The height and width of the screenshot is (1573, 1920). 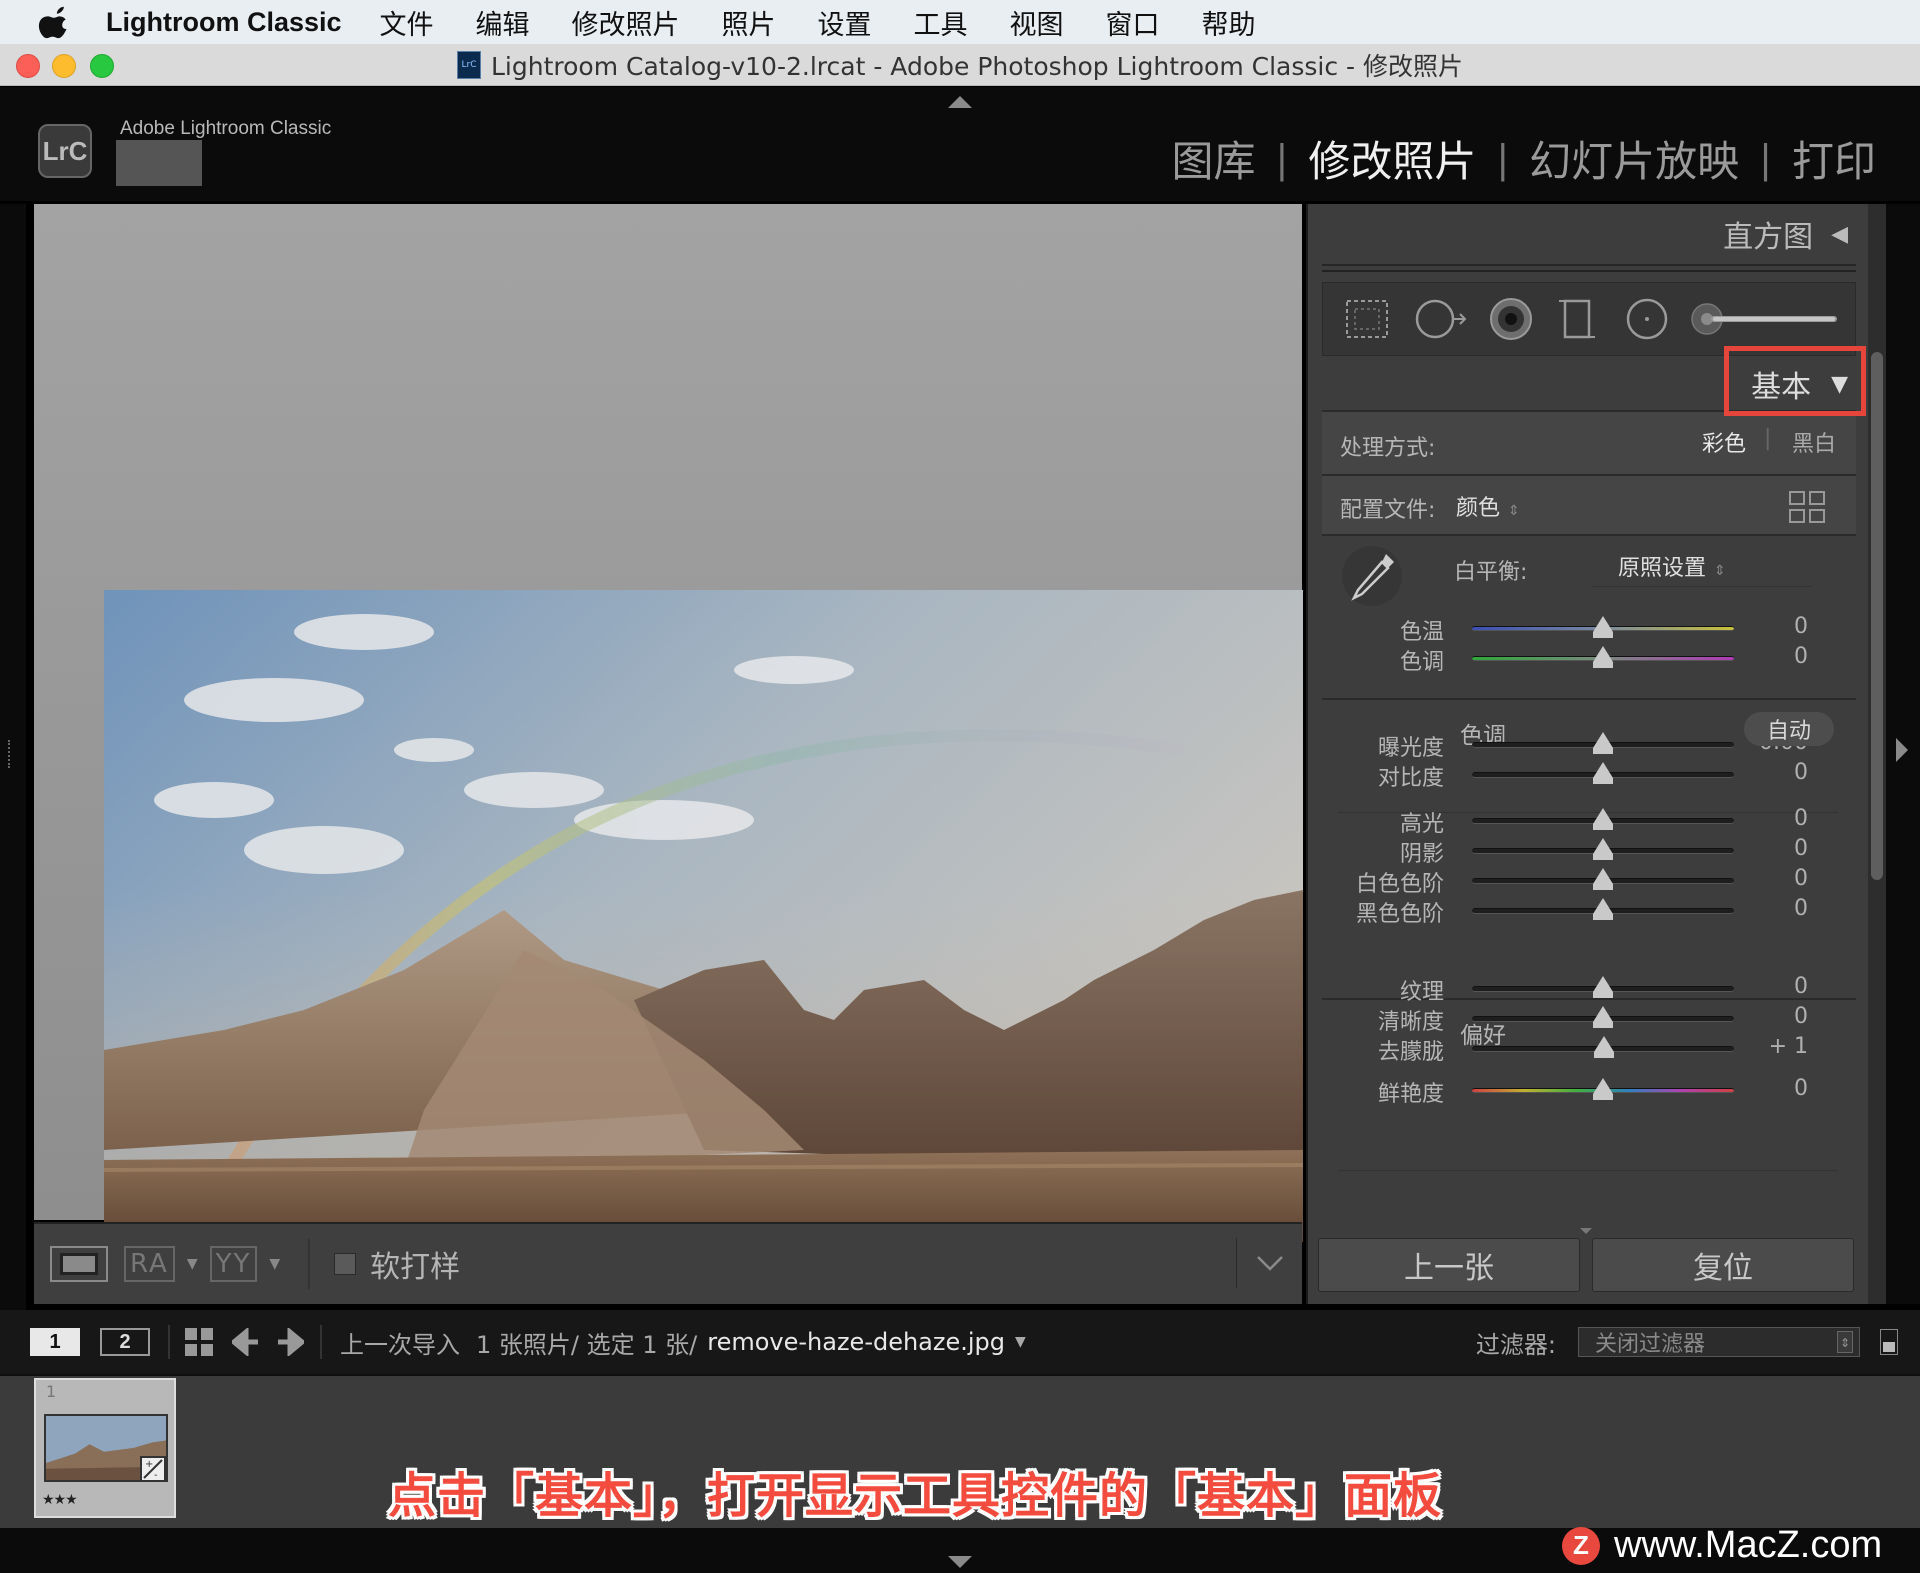 What do you see at coordinates (224, 22) in the screenshot?
I see `app-menu: Lightroom Classic` at bounding box center [224, 22].